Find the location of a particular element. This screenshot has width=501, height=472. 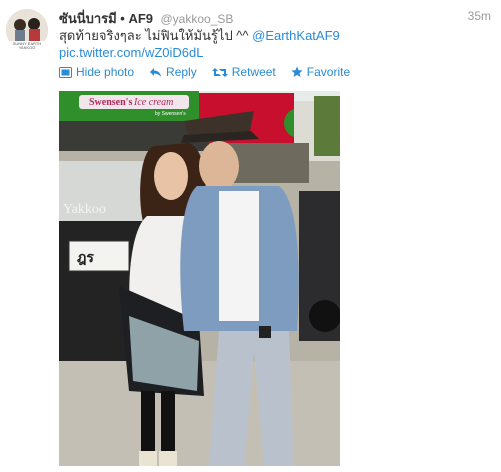

tweet-actions: Hide photo Reply Retweet Favorite is located at coordinates (212, 72).